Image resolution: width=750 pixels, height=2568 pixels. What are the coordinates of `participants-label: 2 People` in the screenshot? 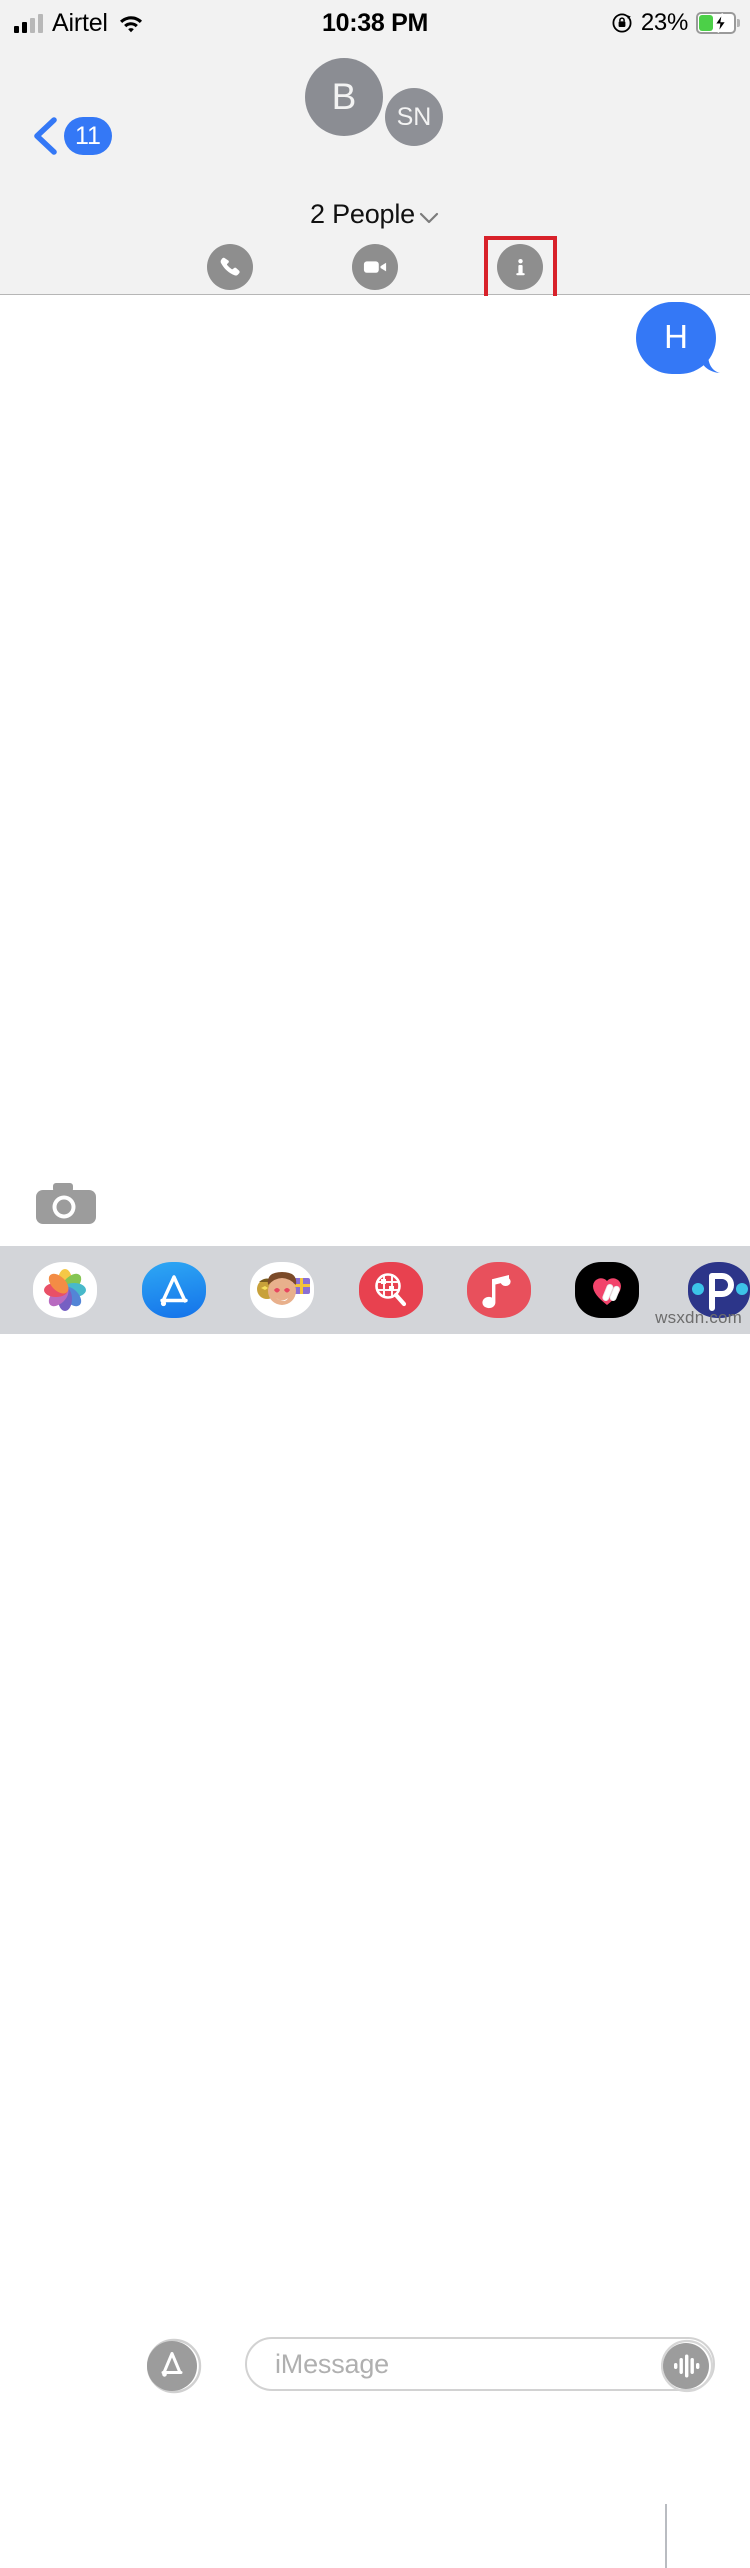 It's located at (362, 214).